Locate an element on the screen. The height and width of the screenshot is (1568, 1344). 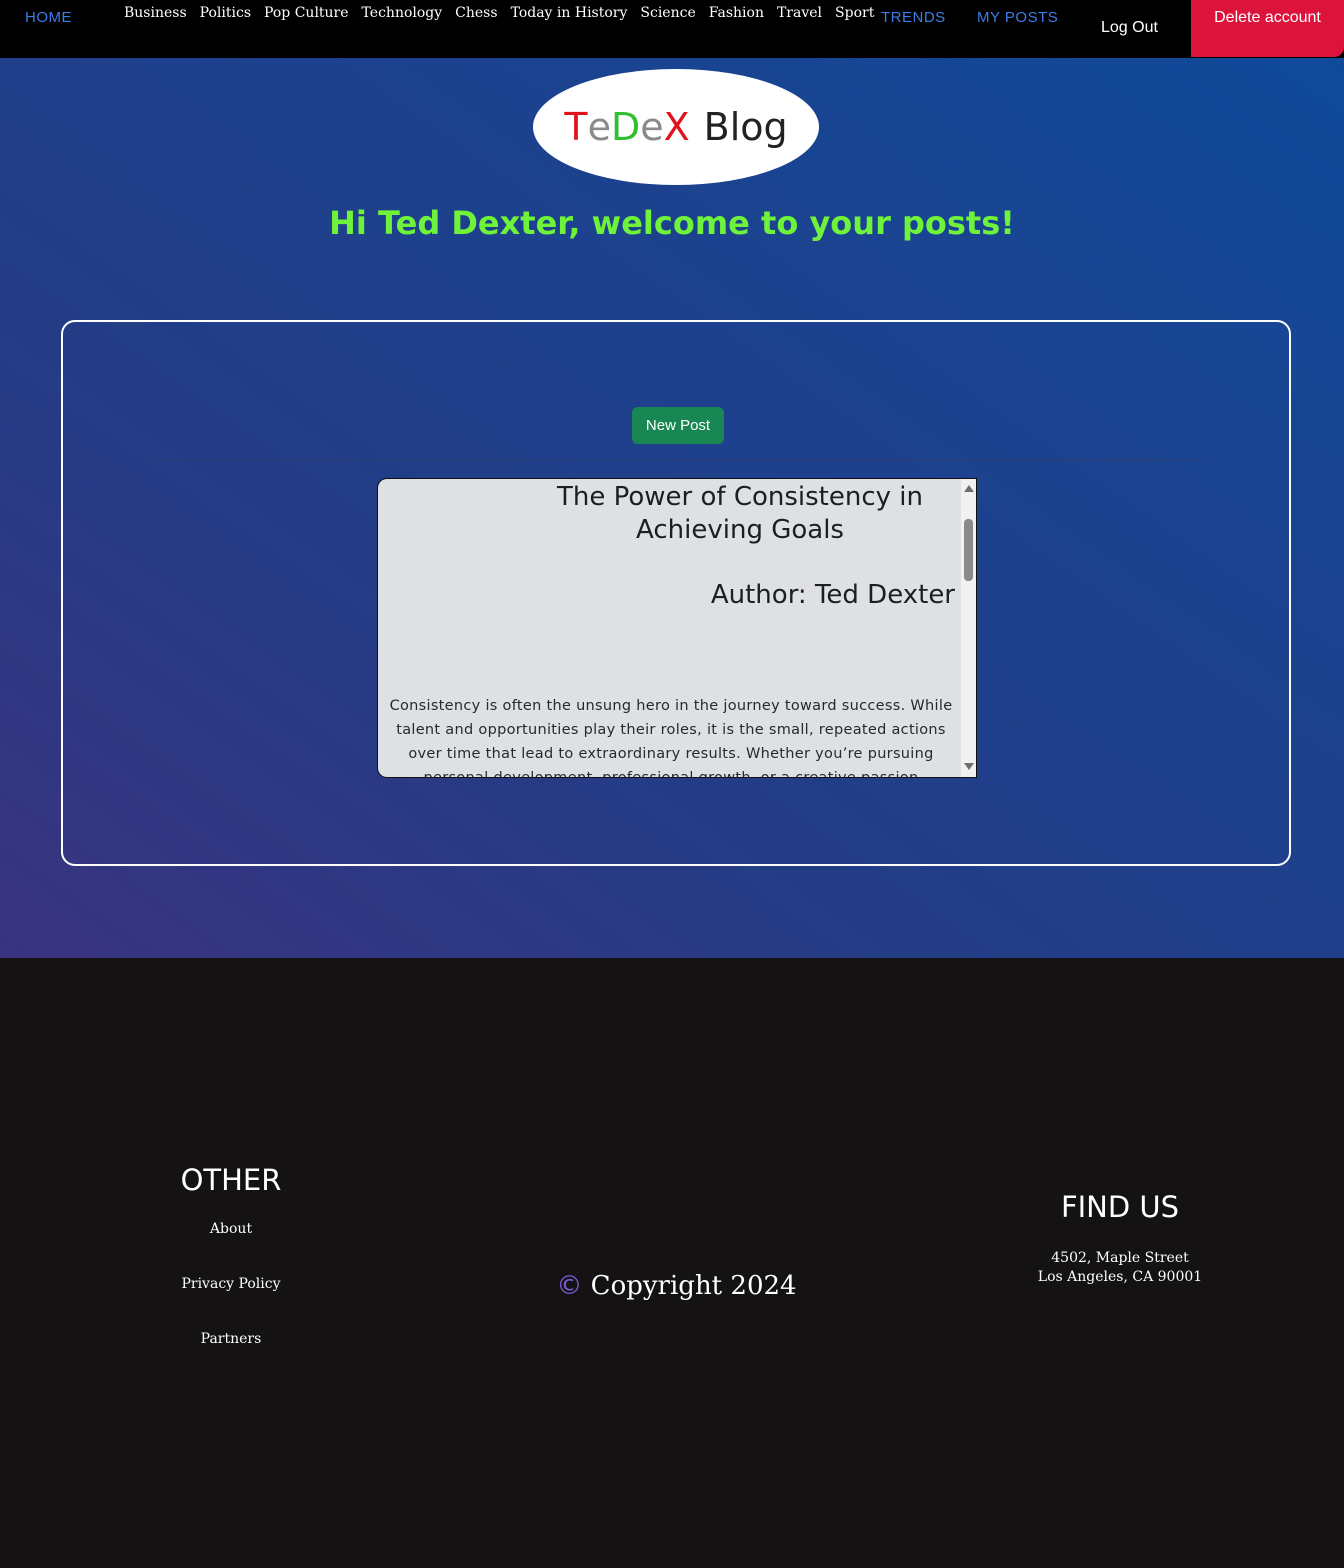
nav-category-today-in-history: Today in History is located at coordinates (573, 13).